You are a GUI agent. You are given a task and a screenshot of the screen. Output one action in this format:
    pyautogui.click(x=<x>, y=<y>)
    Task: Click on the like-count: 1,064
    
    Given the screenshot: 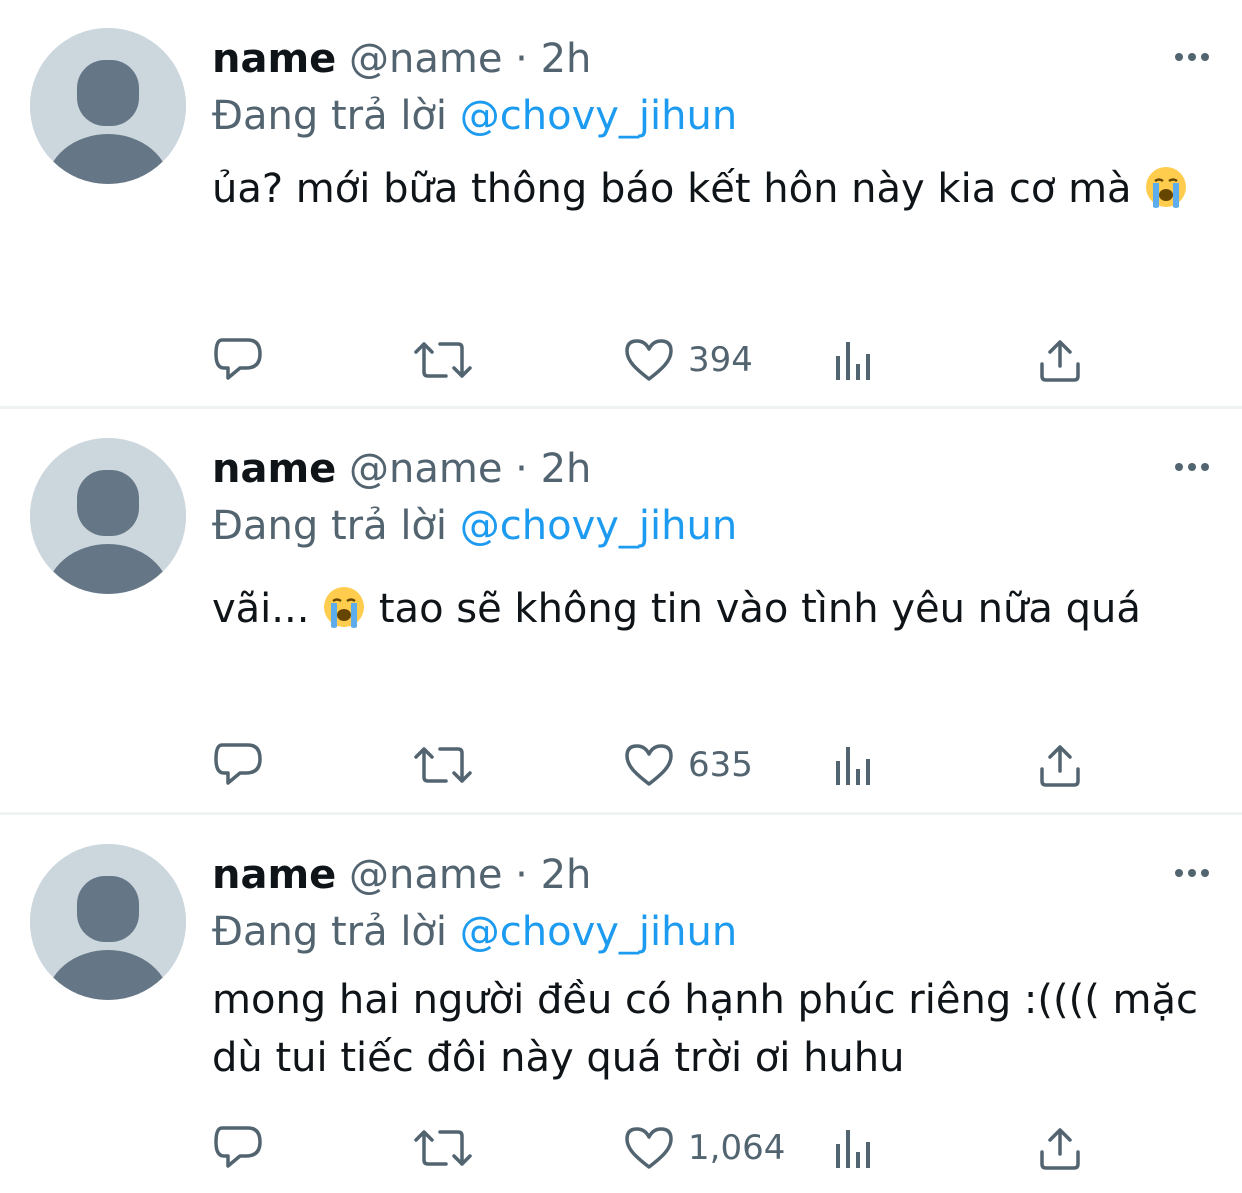 What is the action you would take?
    pyautogui.click(x=737, y=1148)
    